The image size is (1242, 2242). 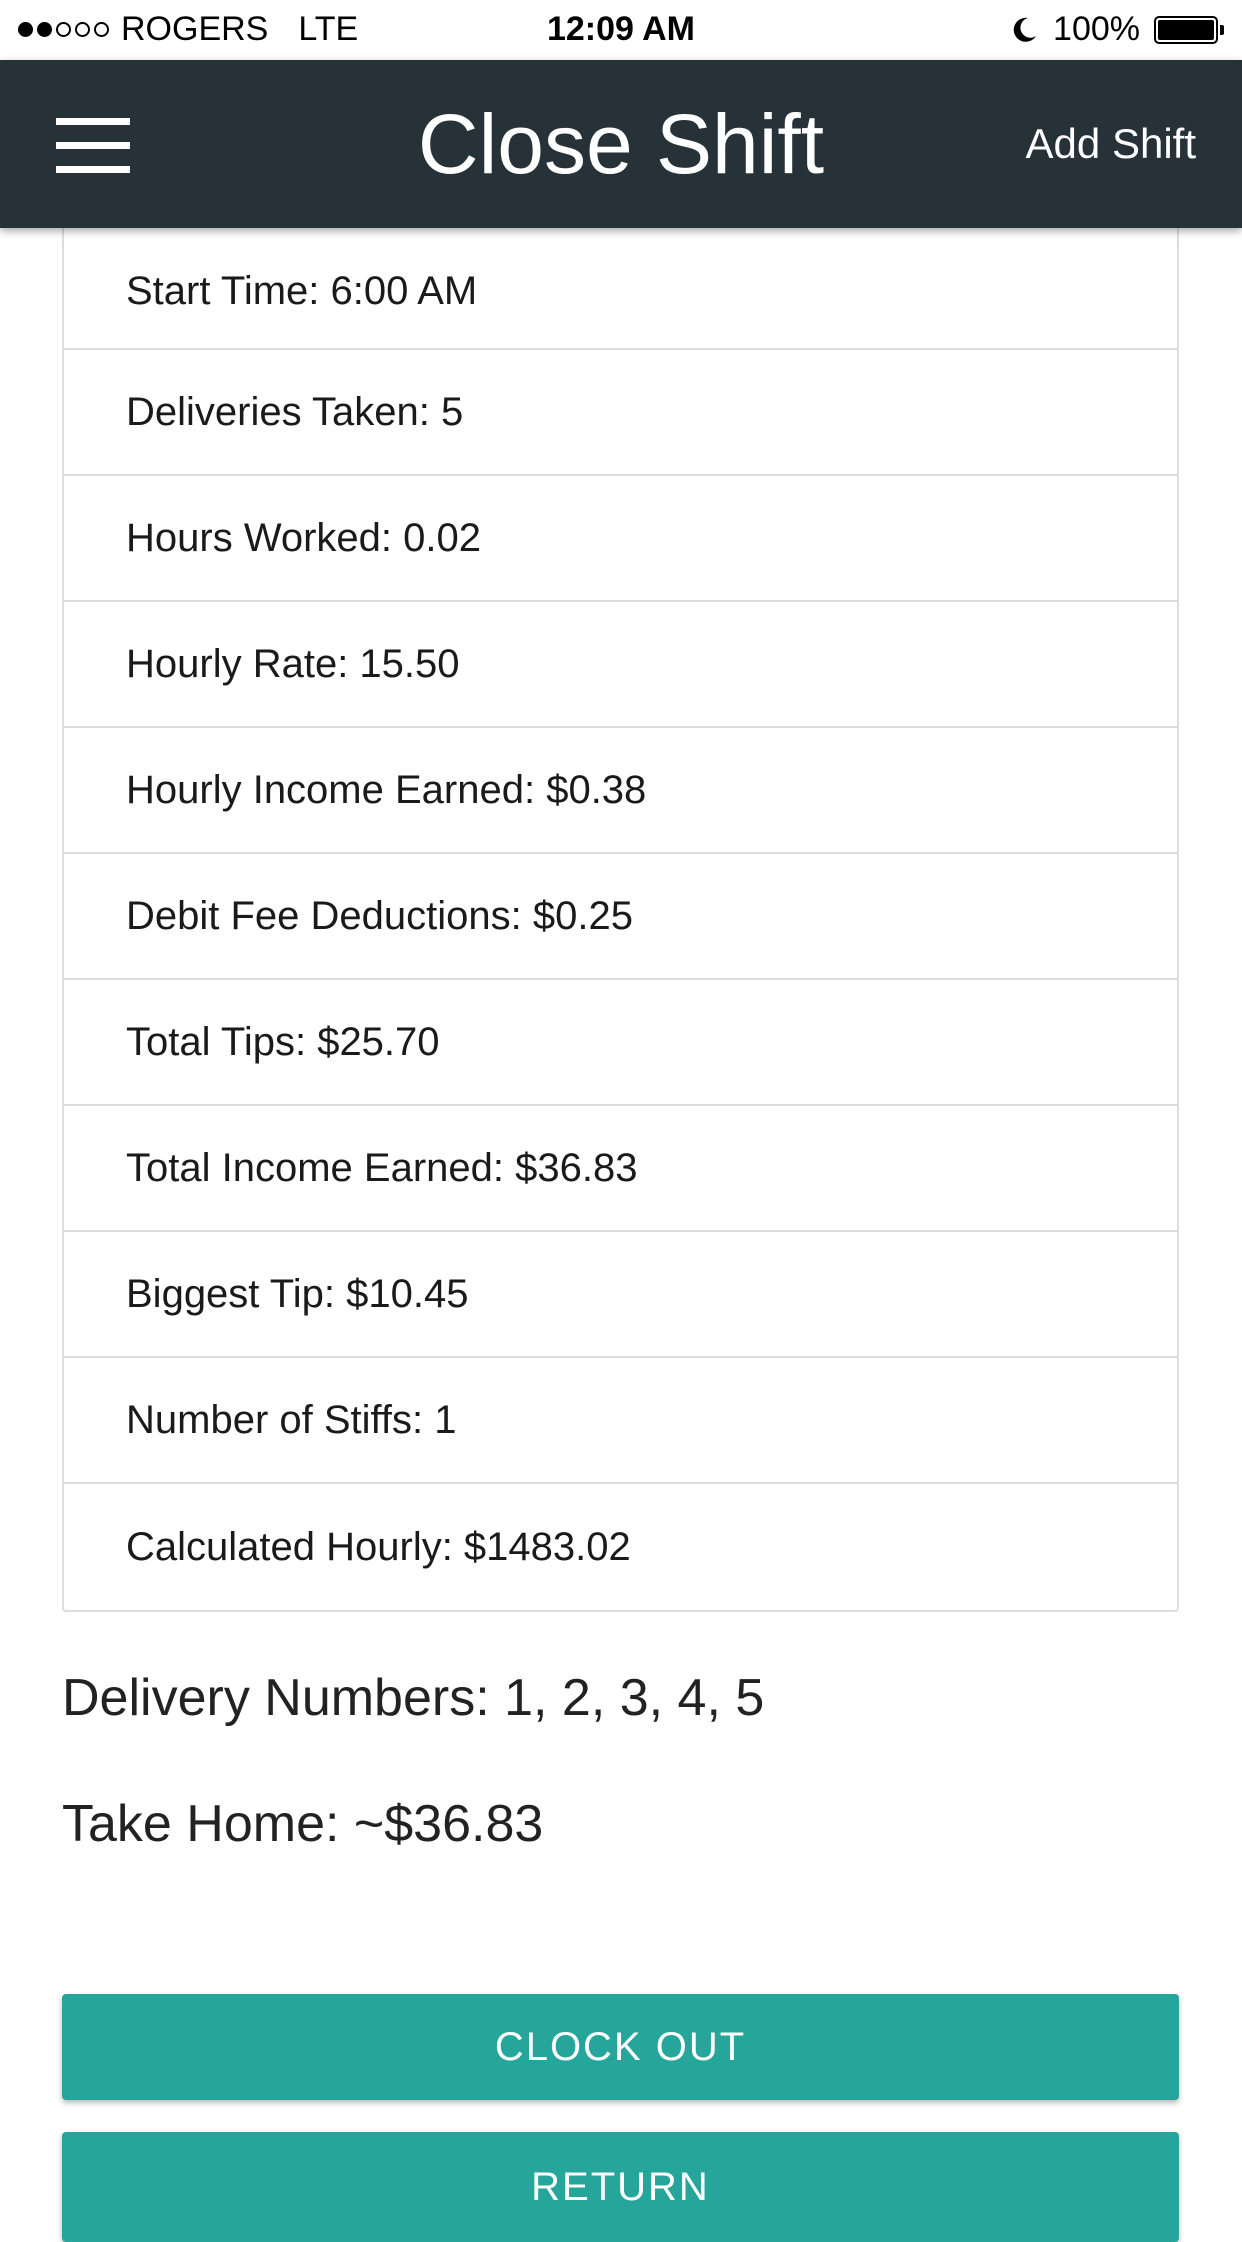 I want to click on list-item-debit-fee: Debit Fee Deductions: $0.25, so click(x=620, y=917).